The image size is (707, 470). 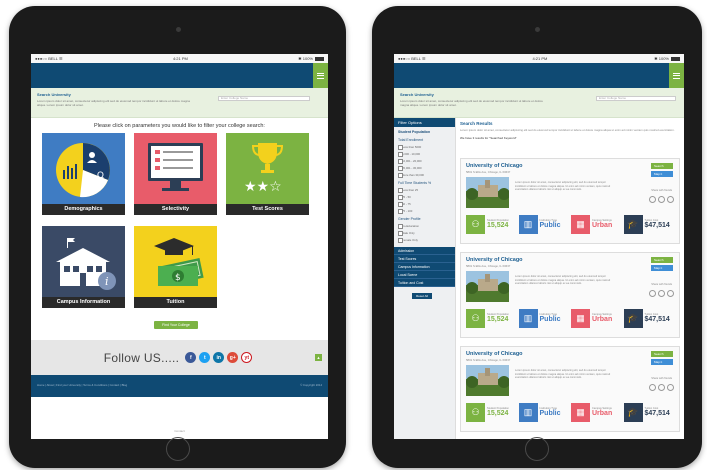 What do you see at coordinates (318, 357) in the screenshot?
I see `scroll-top-icon: ▲` at bounding box center [318, 357].